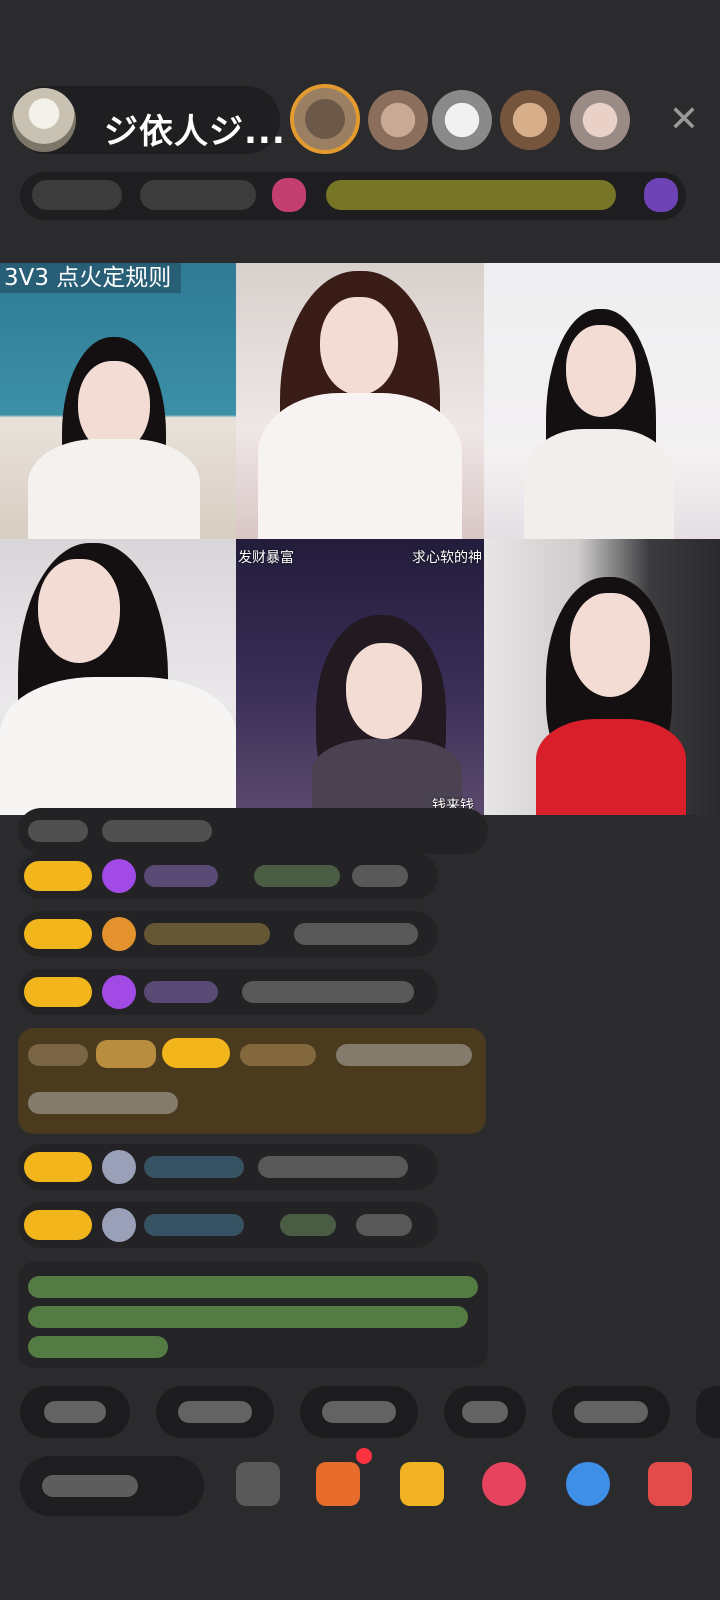  What do you see at coordinates (44, 120) in the screenshot?
I see `host-avatar` at bounding box center [44, 120].